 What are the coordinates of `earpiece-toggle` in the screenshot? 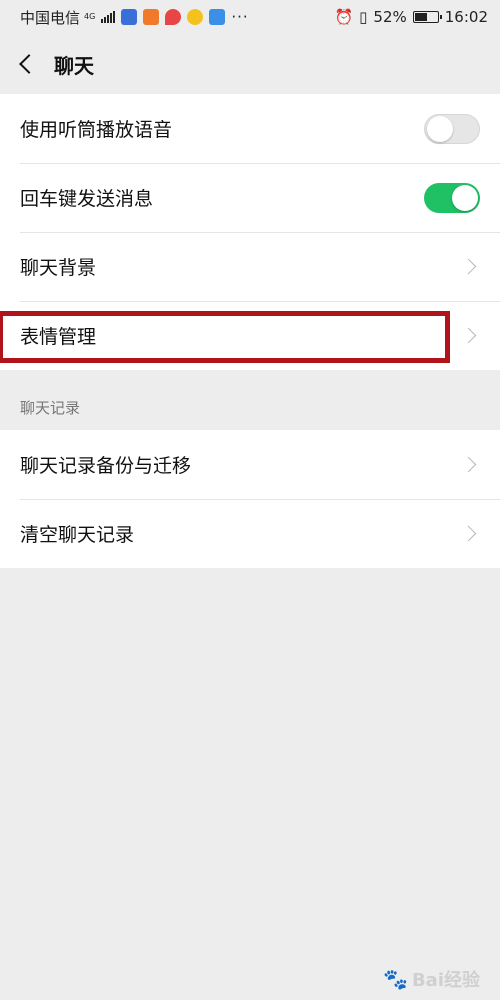 It's located at (452, 128).